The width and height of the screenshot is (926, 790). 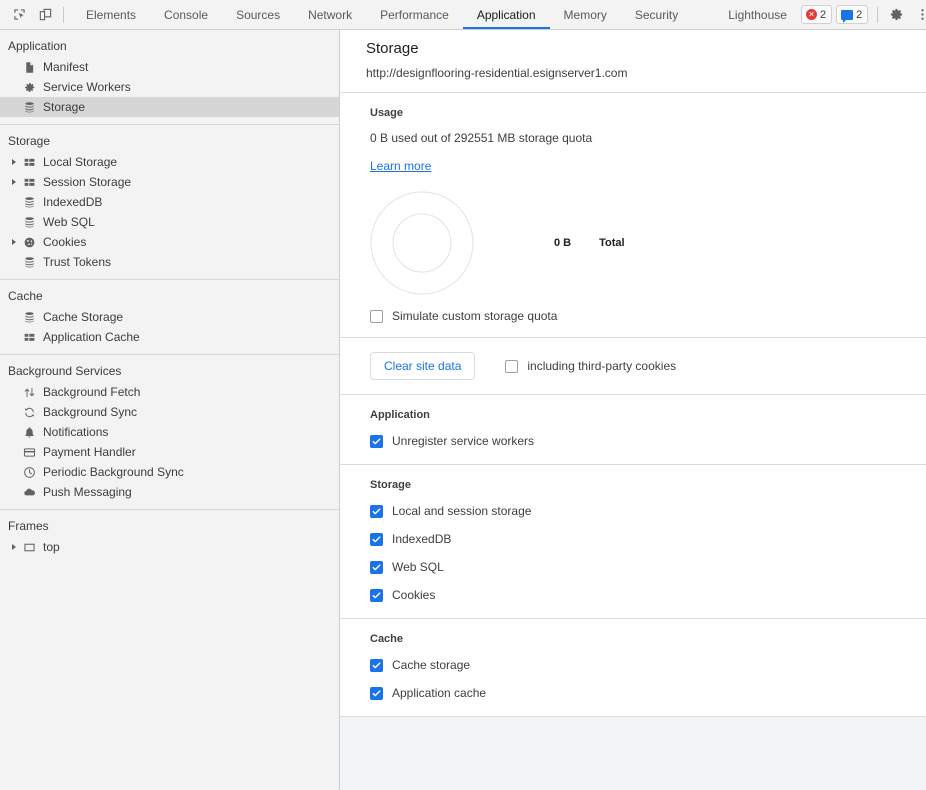 What do you see at coordinates (648, 595) in the screenshot?
I see `option-cookies: Cookies` at bounding box center [648, 595].